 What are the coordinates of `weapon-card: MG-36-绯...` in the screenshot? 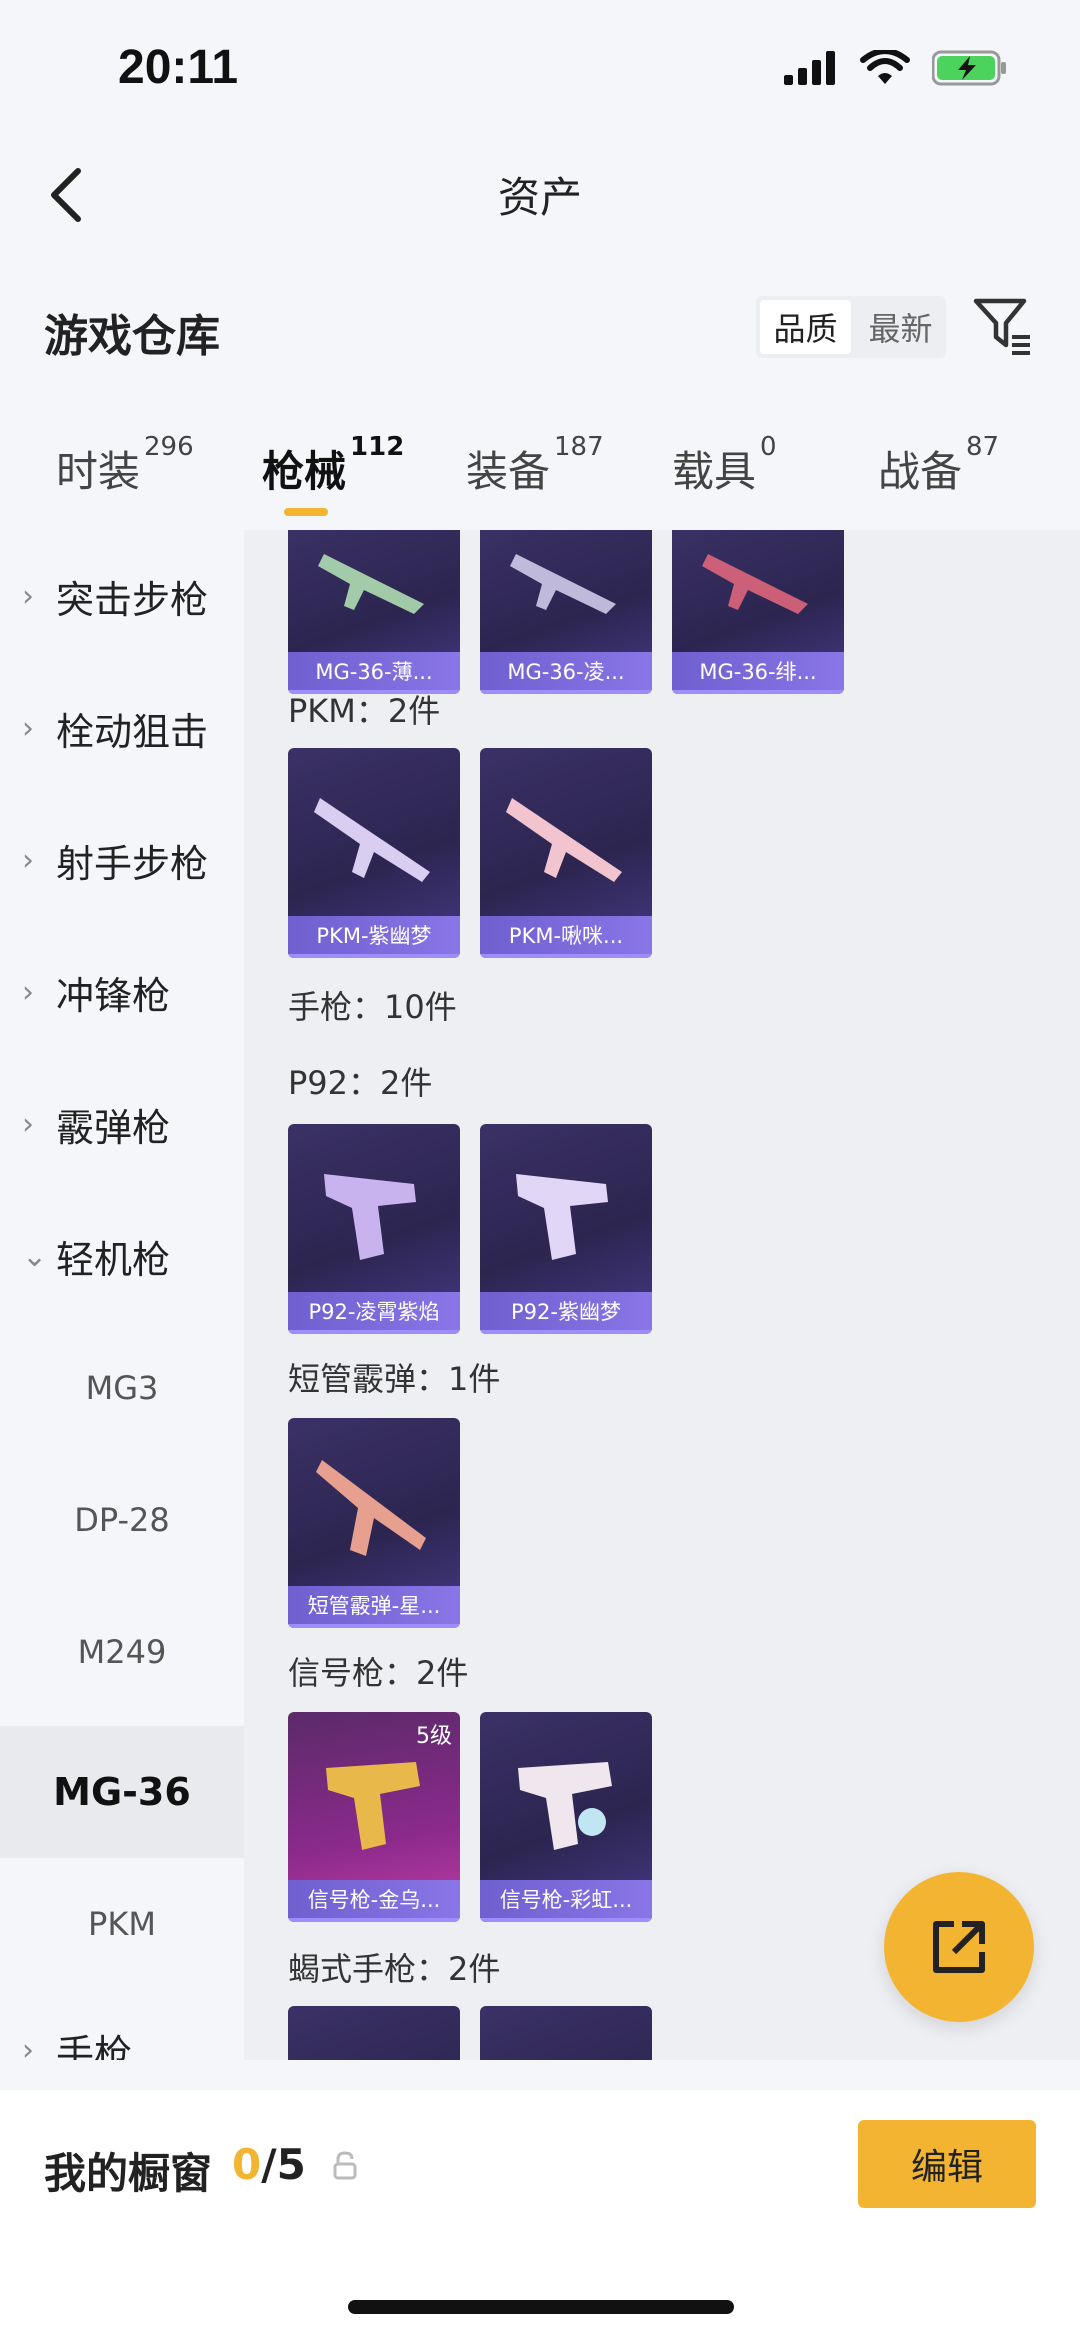 It's located at (758, 612).